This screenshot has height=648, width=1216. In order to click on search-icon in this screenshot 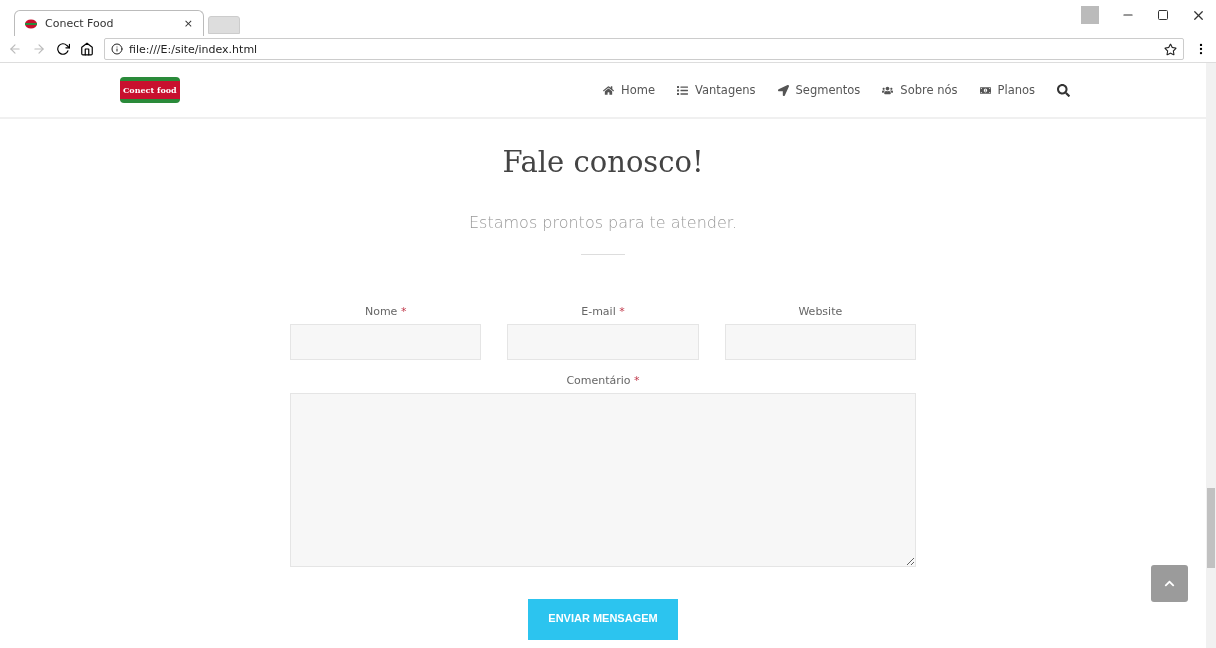, I will do `click(1063, 90)`.